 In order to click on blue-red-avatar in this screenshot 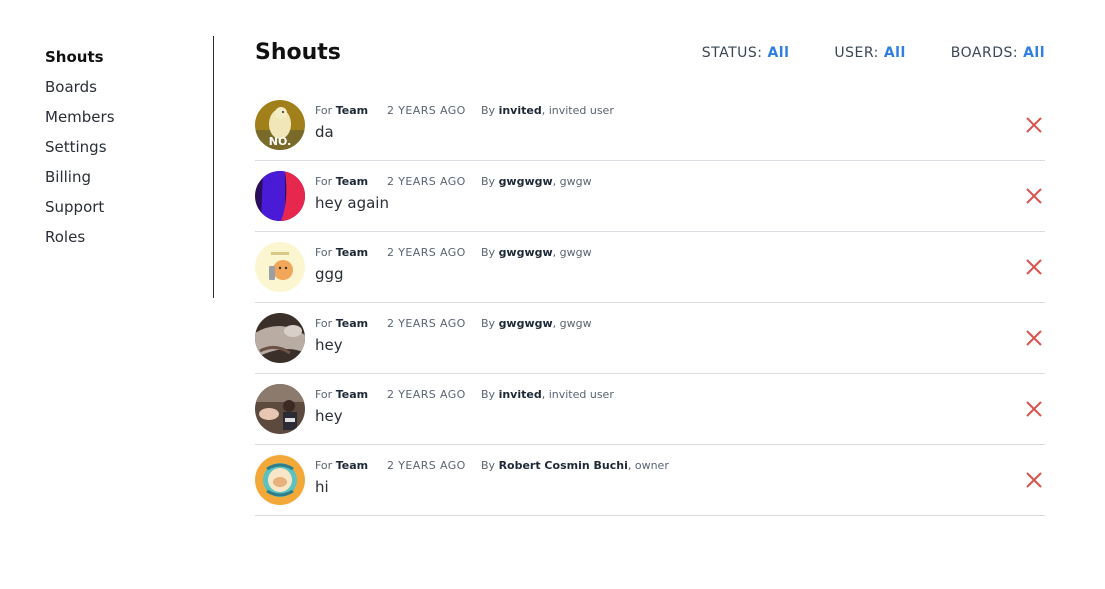, I will do `click(280, 196)`.